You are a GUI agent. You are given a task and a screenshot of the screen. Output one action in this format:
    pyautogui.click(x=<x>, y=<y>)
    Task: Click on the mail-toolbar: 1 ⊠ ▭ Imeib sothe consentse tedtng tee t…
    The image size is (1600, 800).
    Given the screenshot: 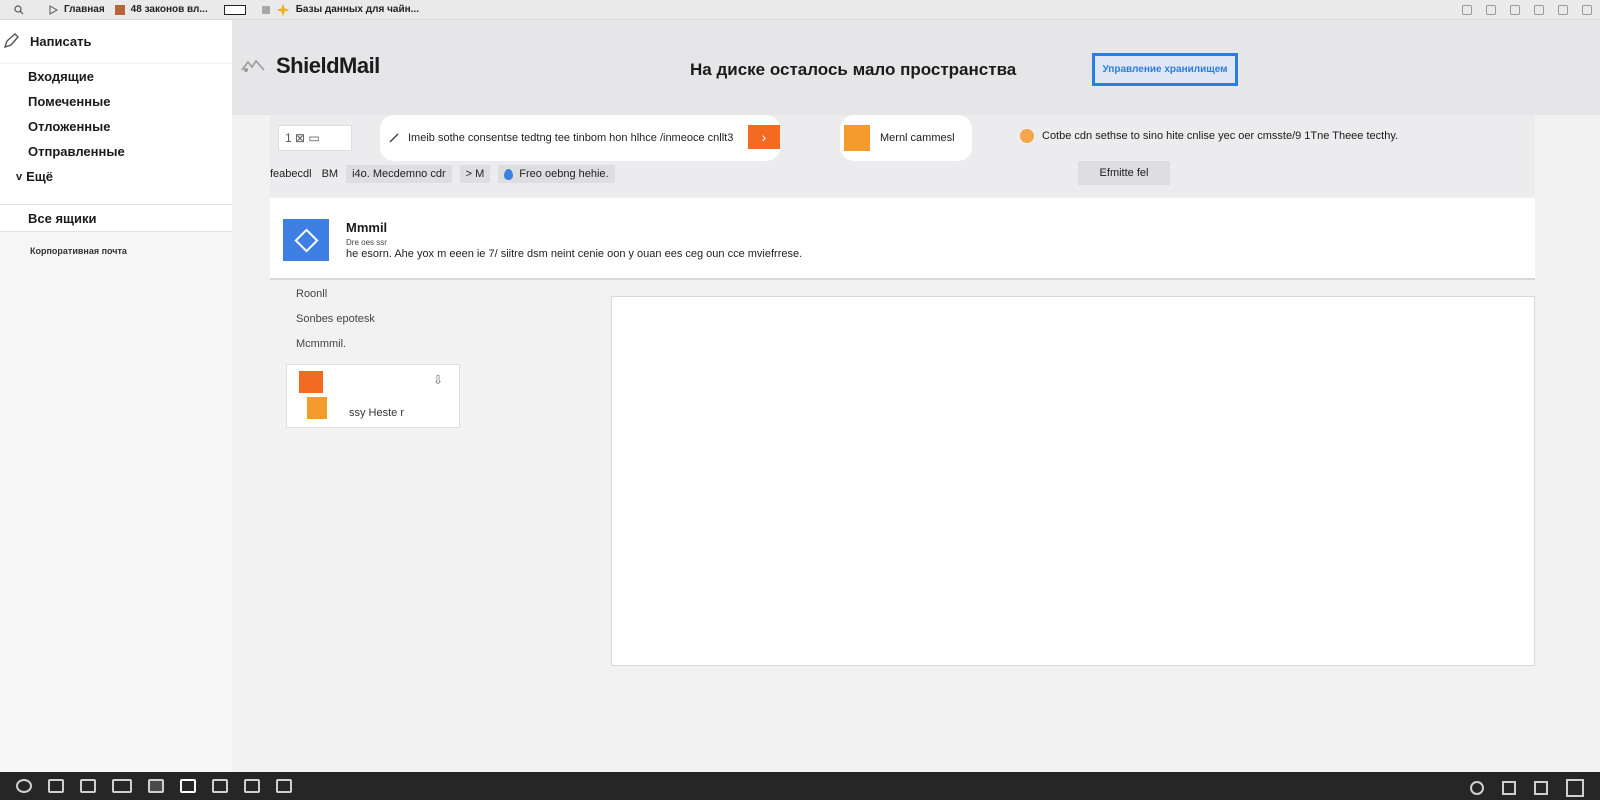 What is the action you would take?
    pyautogui.click(x=902, y=156)
    